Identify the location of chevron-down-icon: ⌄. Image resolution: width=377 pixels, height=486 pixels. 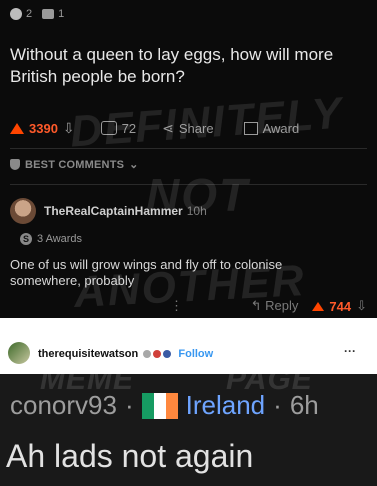
(134, 165).